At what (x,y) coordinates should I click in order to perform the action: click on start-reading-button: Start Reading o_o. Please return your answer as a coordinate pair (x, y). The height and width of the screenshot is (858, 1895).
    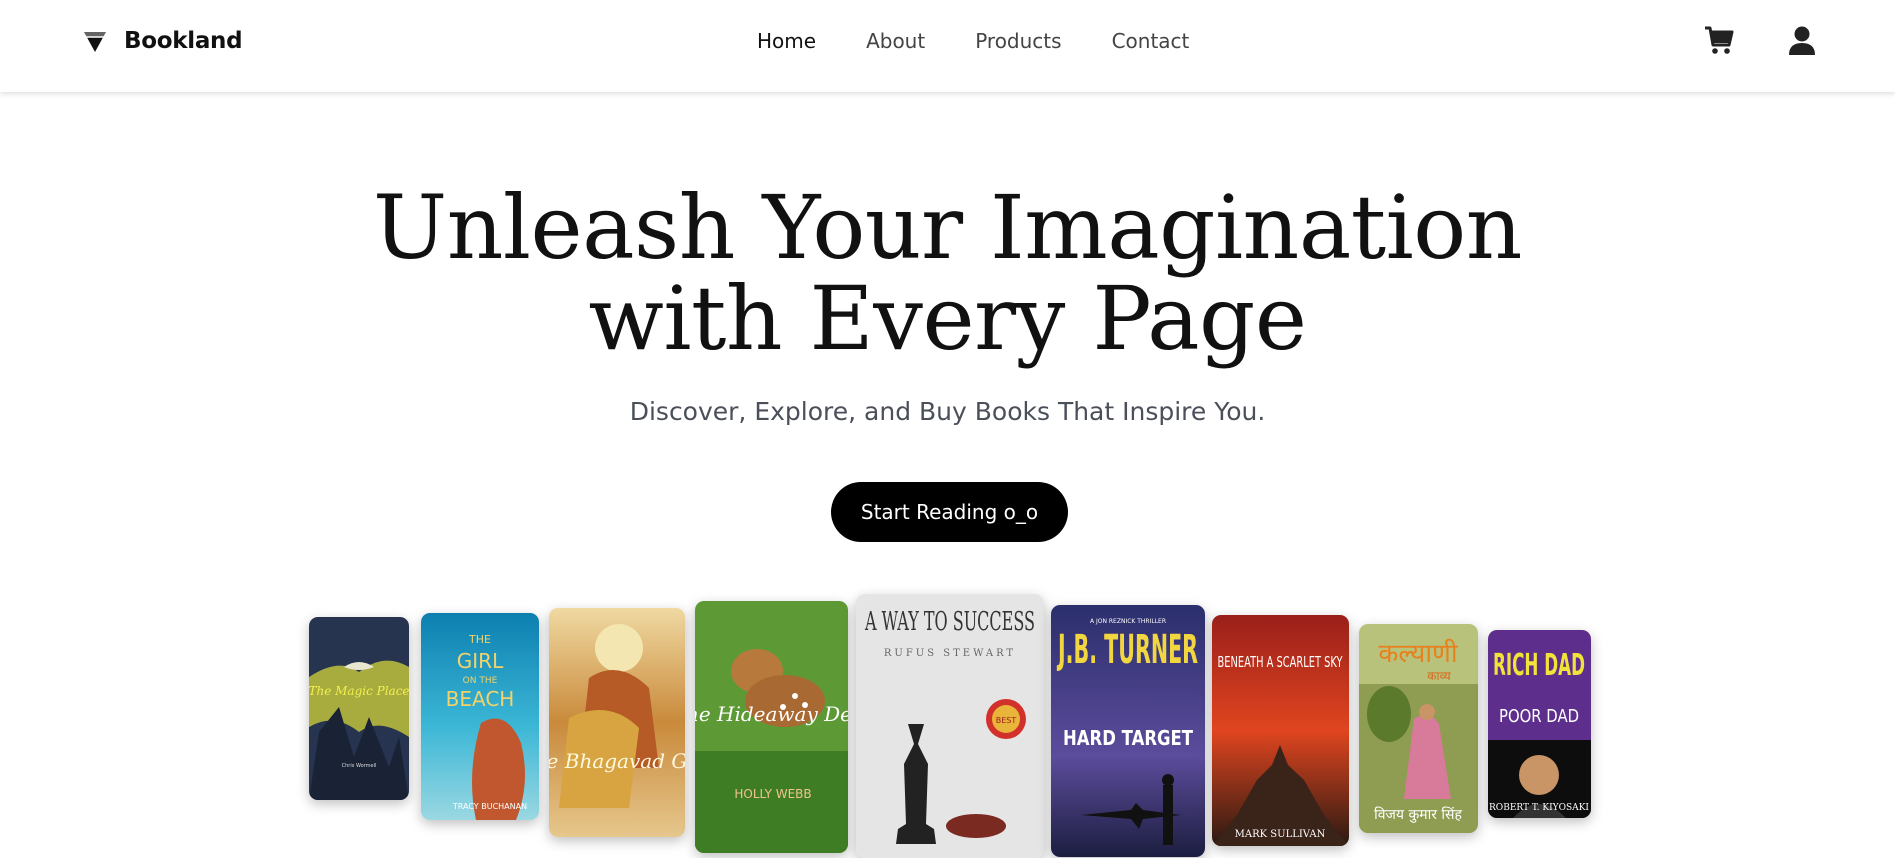
    Looking at the image, I should click on (949, 512).